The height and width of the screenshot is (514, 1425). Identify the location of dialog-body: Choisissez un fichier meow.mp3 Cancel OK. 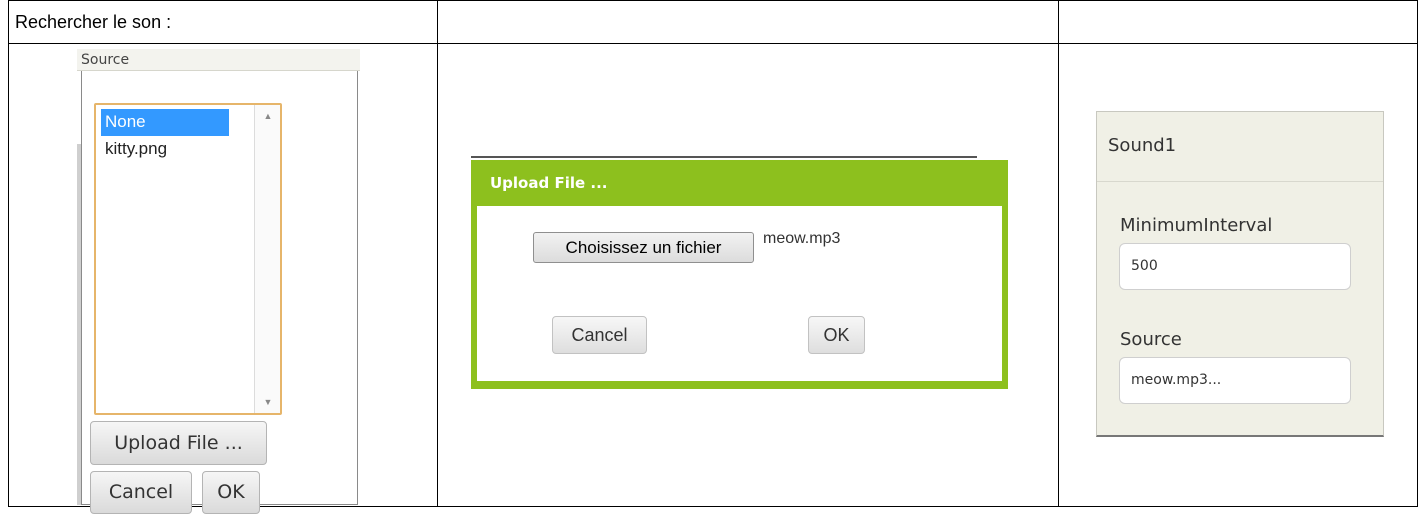
(739, 293).